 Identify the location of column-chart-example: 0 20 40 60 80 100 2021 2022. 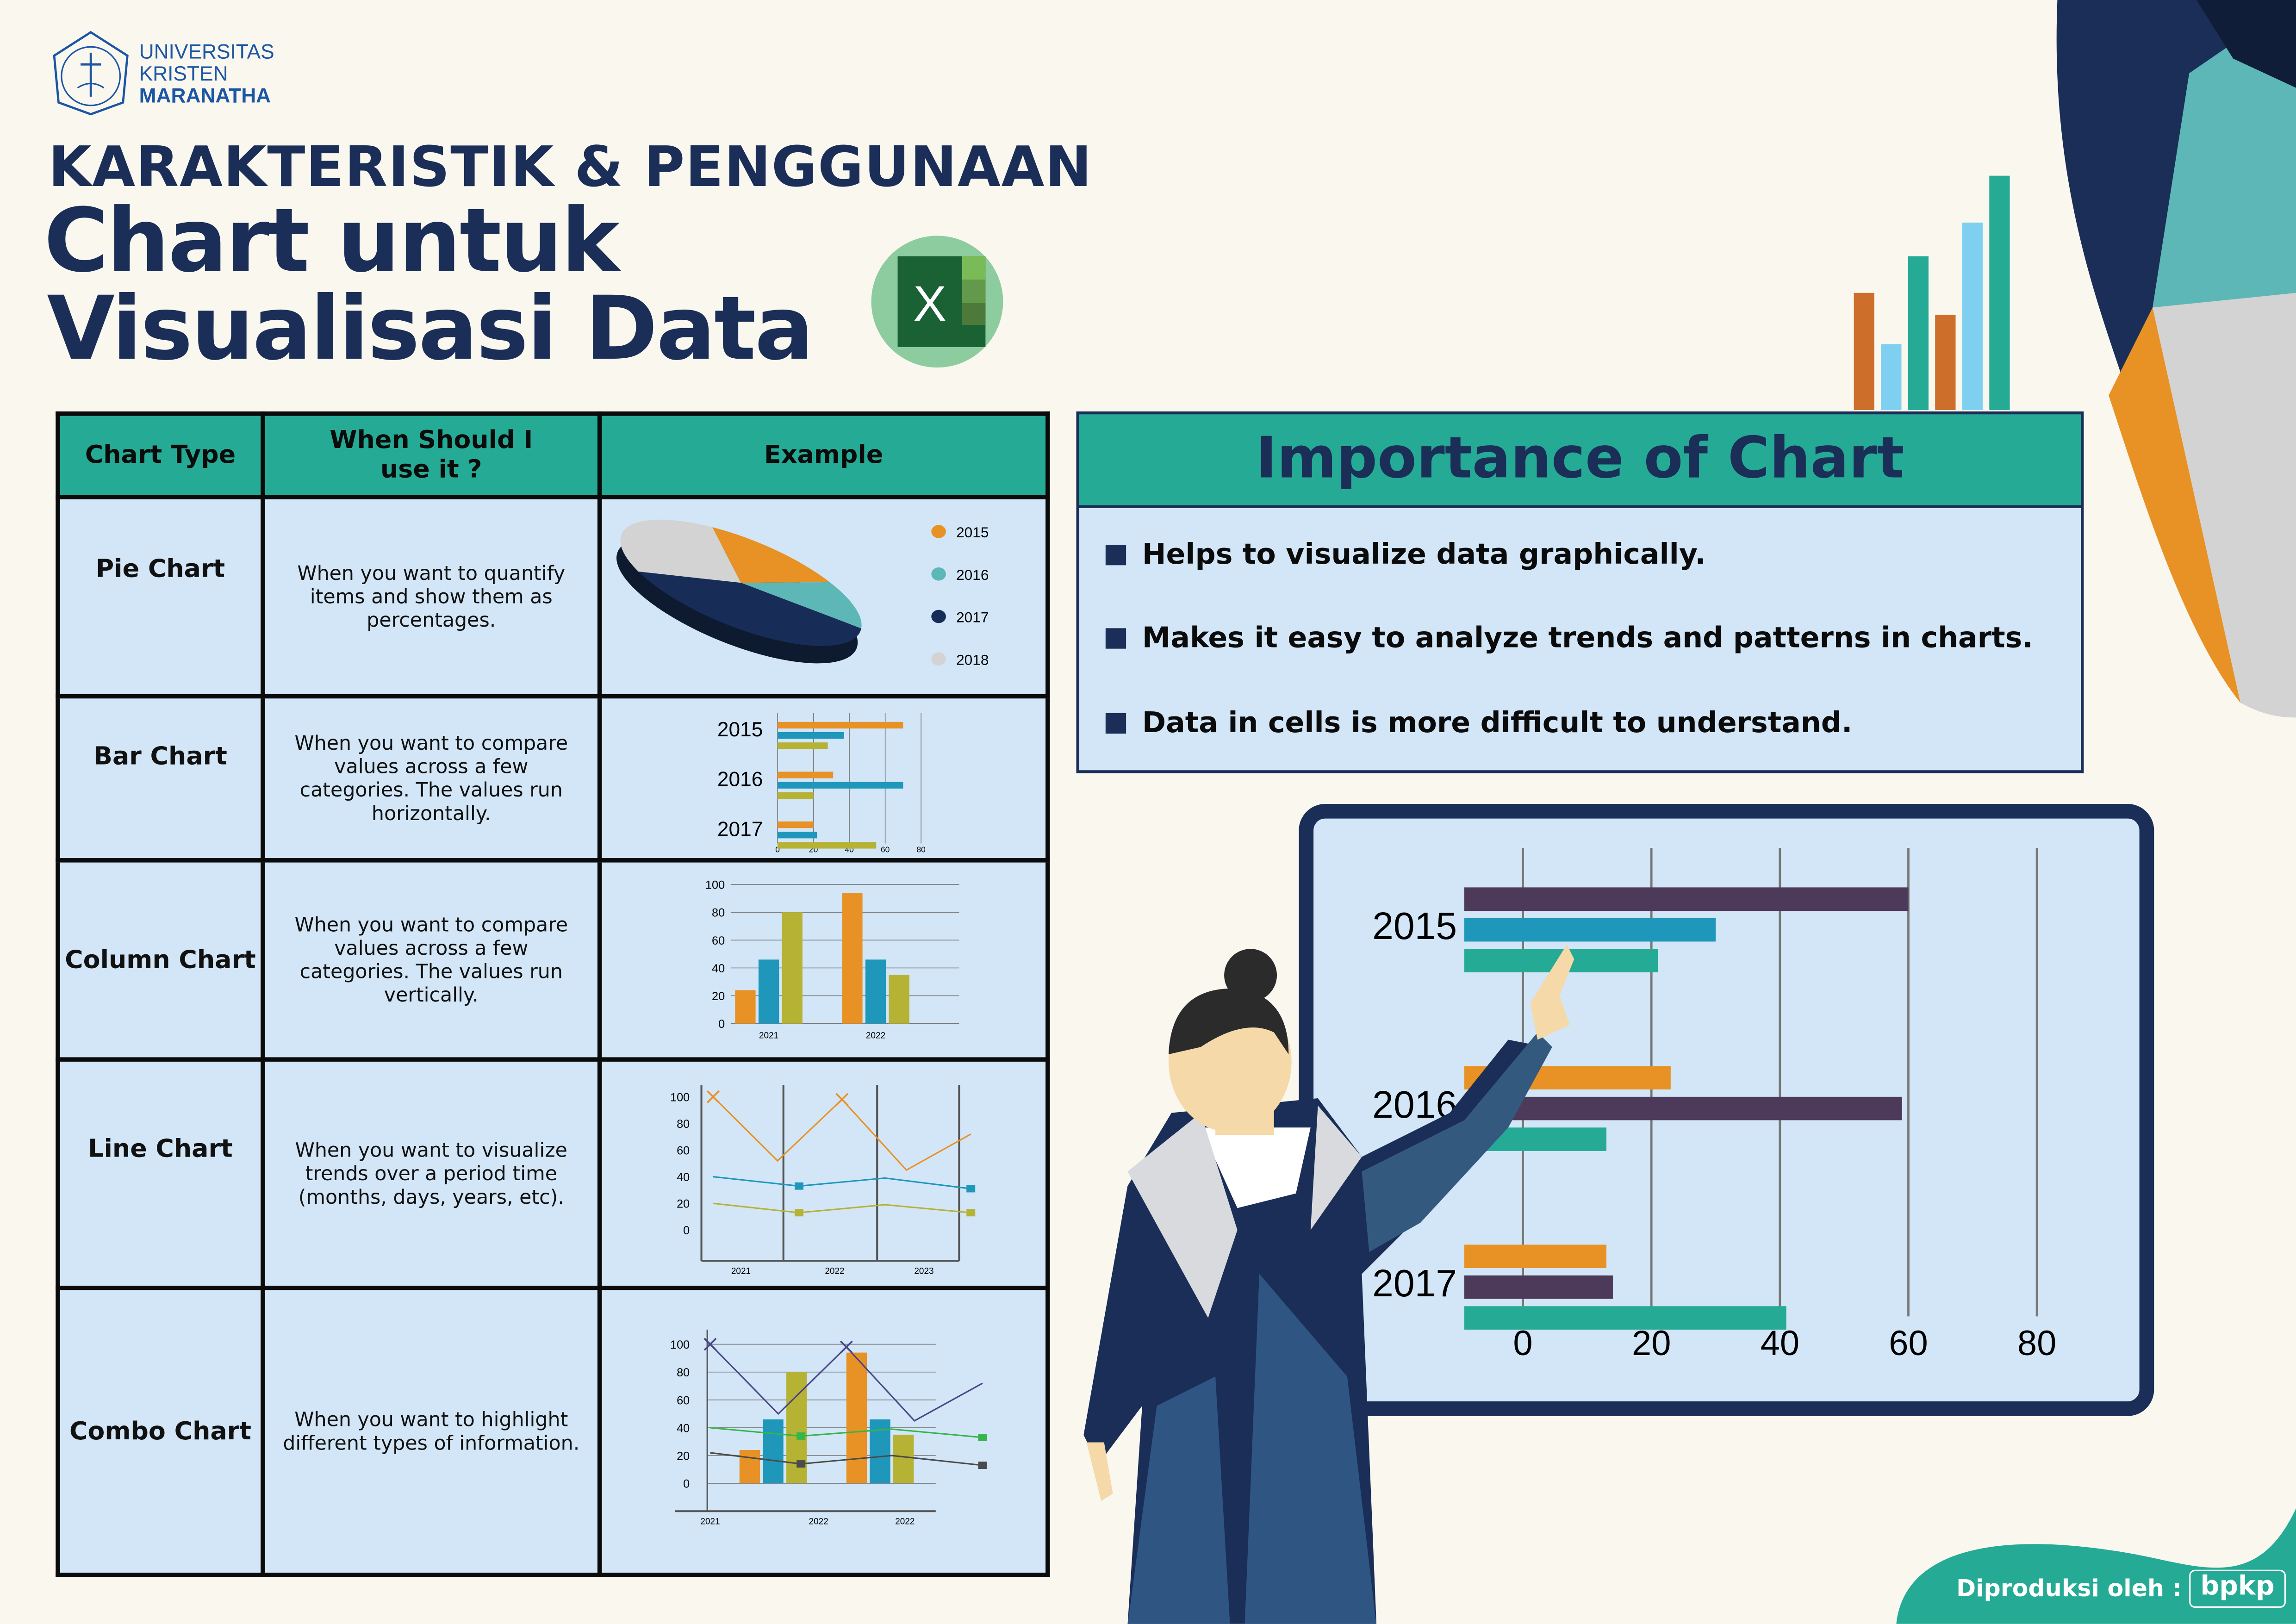
(823, 960).